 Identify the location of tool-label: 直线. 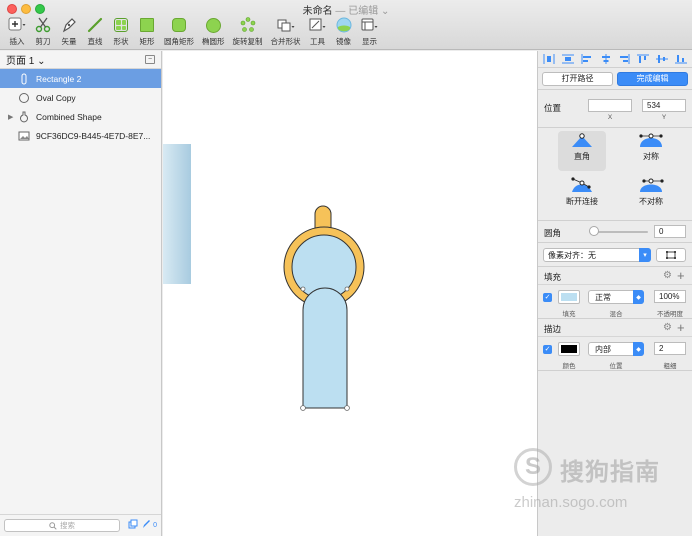
(95, 41).